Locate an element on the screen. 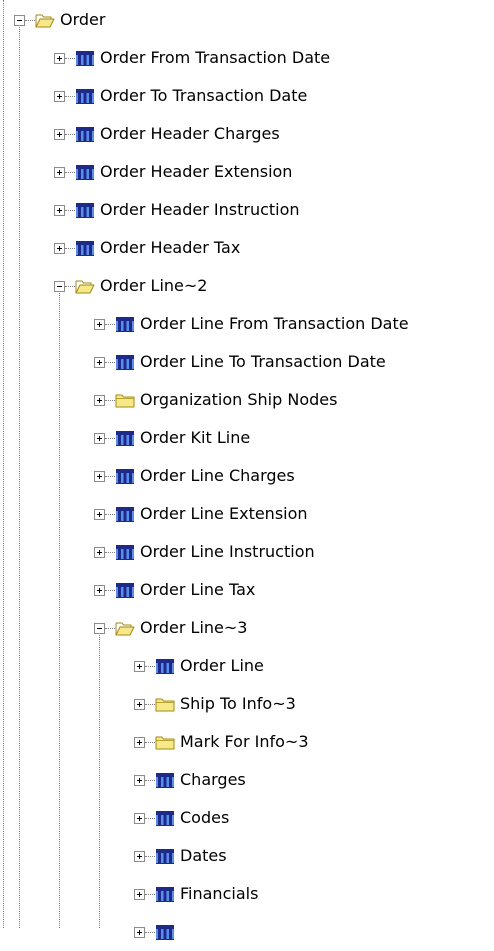  tree-node-label: Order Line Charges is located at coordinates (217, 476).